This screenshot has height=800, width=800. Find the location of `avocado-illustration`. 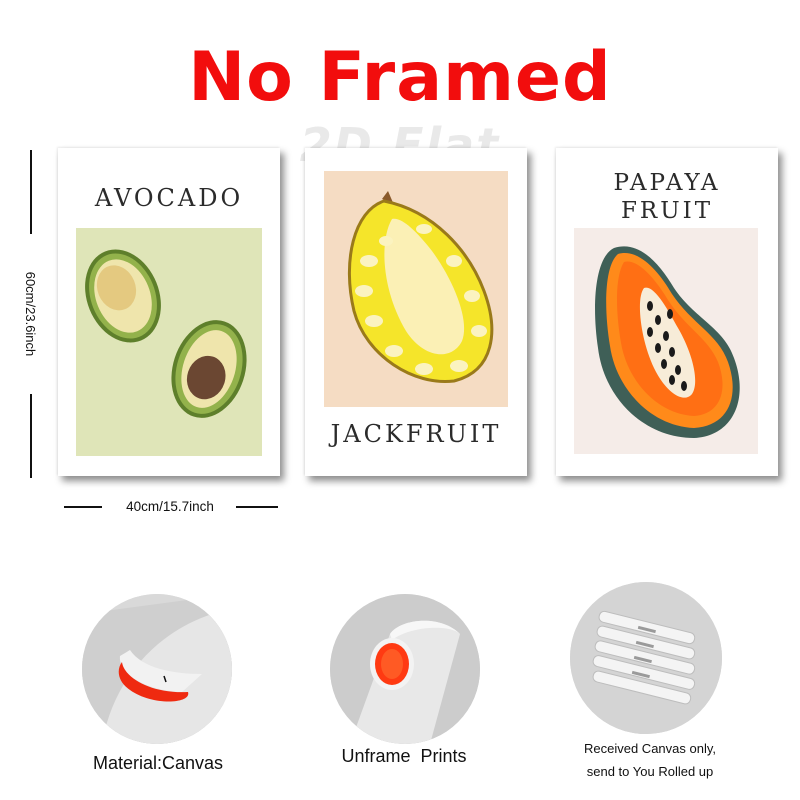

avocado-illustration is located at coordinates (169, 342).